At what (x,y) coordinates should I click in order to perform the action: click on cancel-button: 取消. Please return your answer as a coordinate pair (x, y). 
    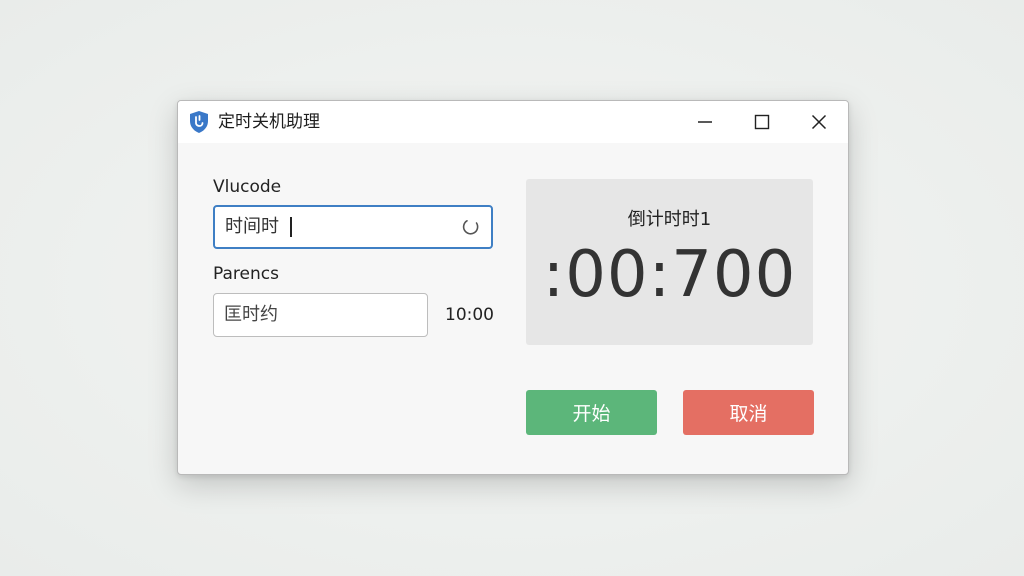
    Looking at the image, I should click on (748, 412).